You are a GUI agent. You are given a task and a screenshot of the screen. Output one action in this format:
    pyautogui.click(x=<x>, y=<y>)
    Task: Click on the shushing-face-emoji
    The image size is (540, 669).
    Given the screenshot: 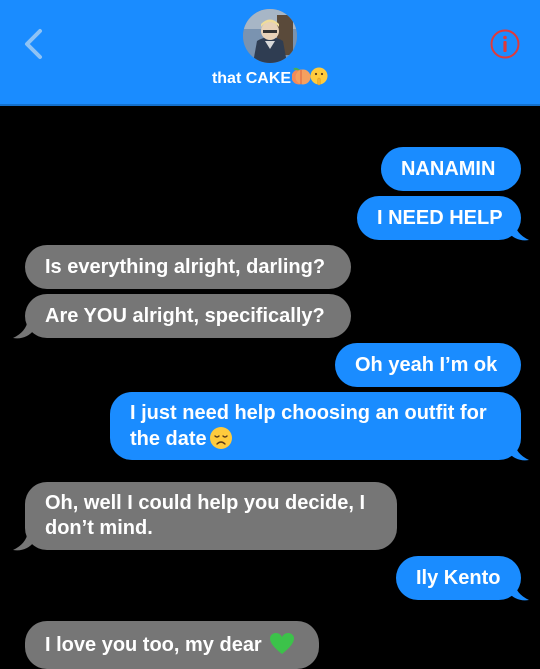 What is the action you would take?
    pyautogui.click(x=319, y=76)
    